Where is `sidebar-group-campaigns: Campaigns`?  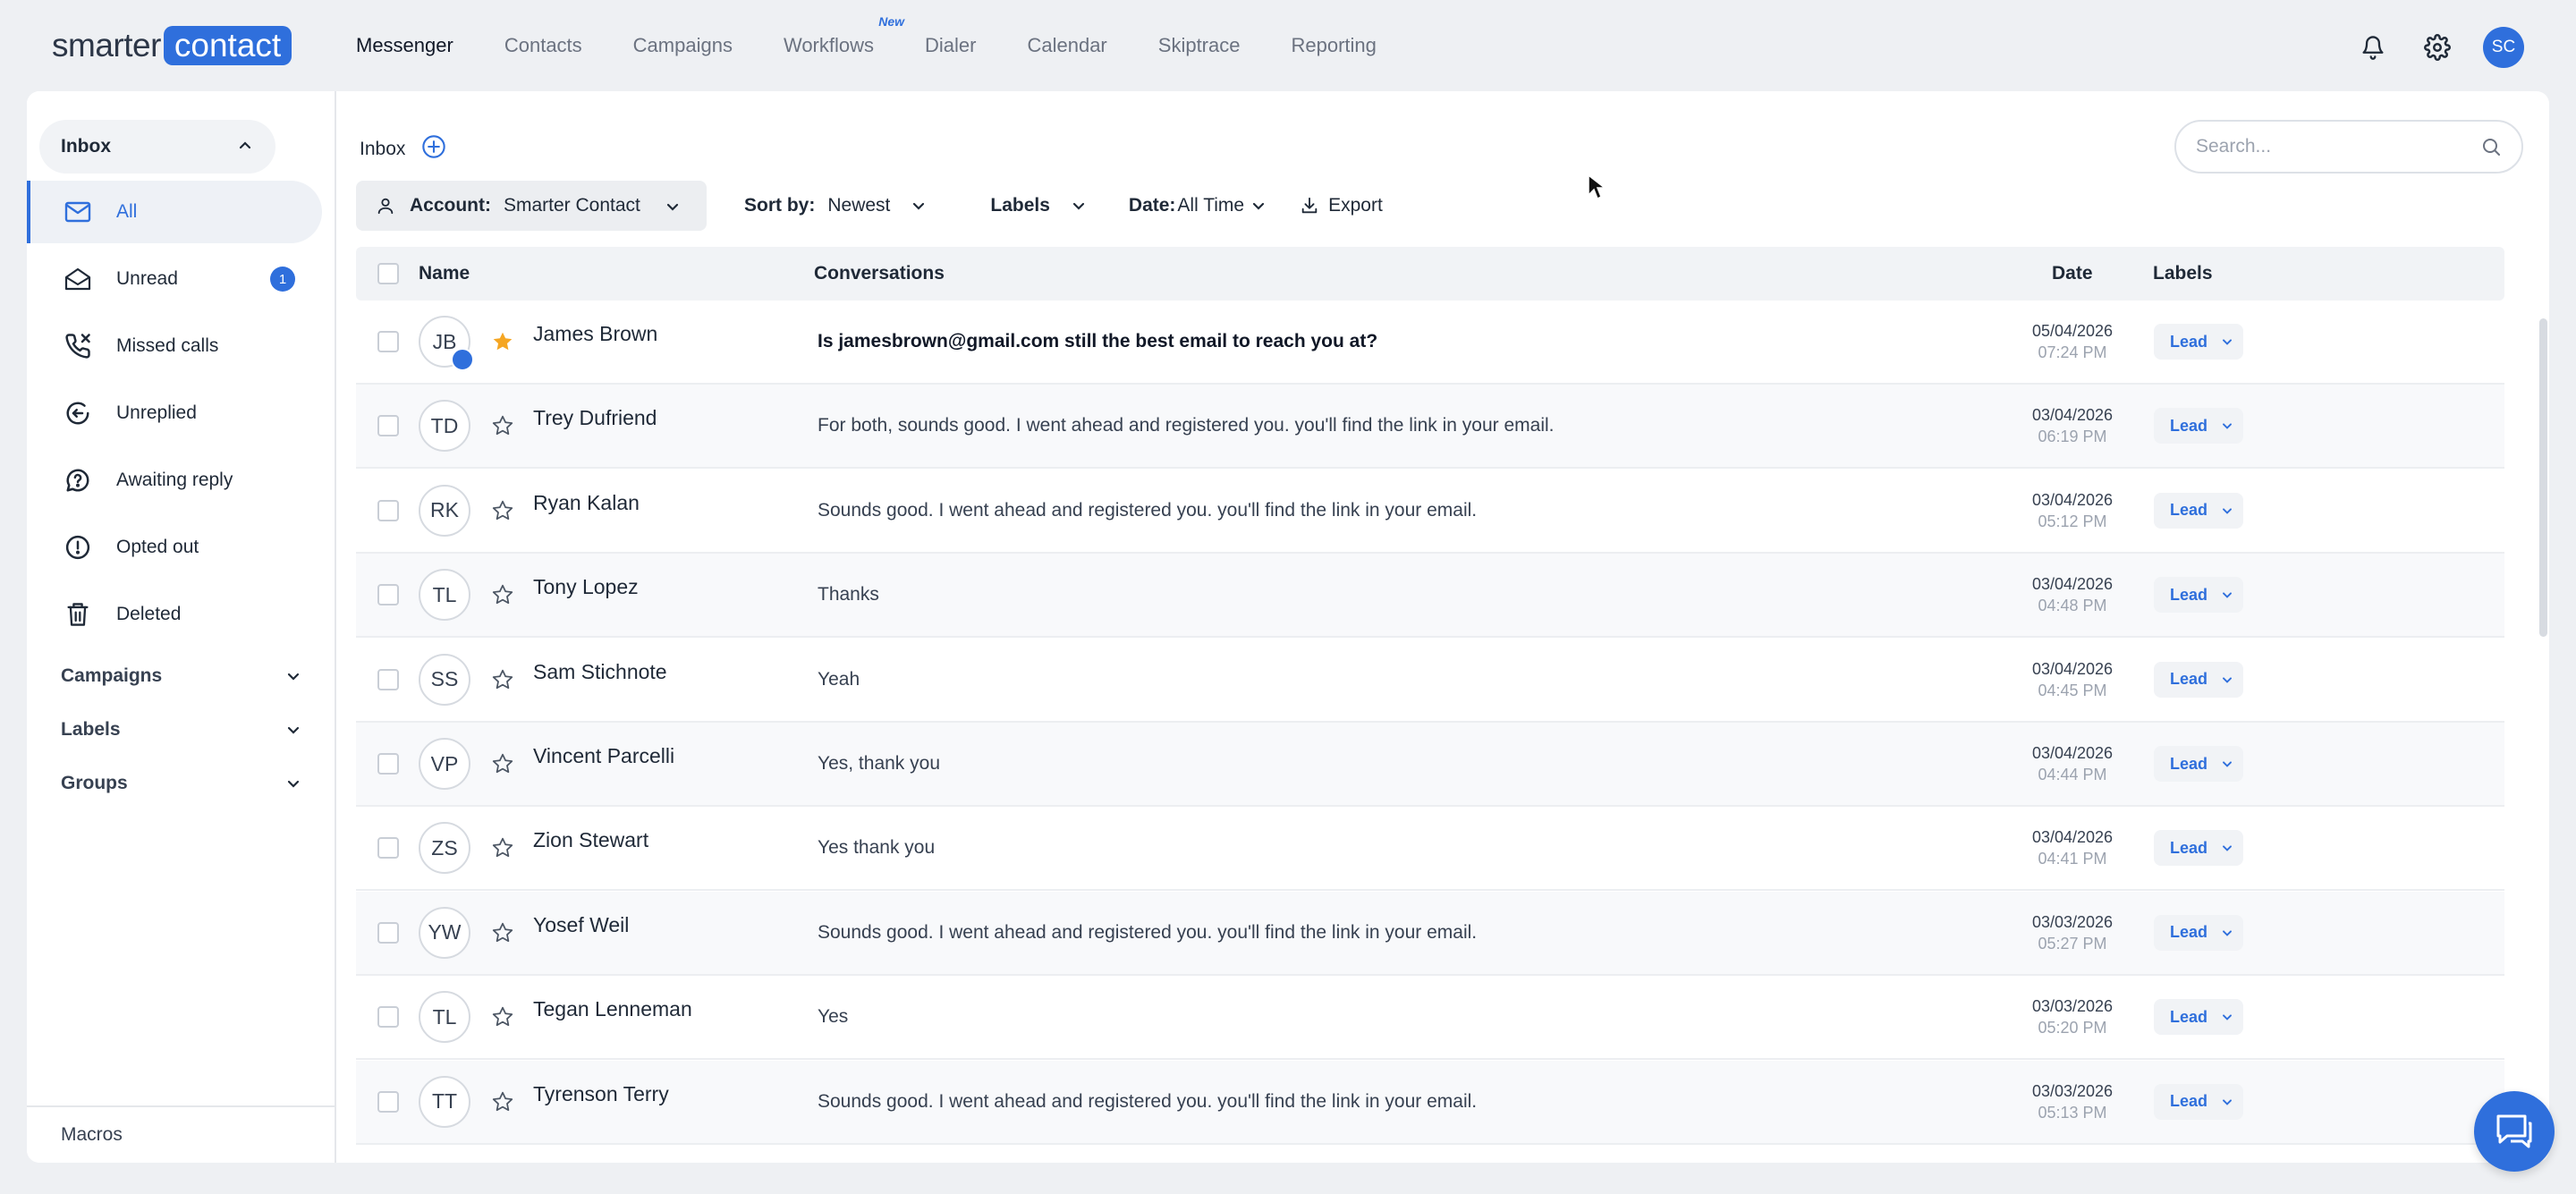 sidebar-group-campaigns: Campaigns is located at coordinates (181, 676).